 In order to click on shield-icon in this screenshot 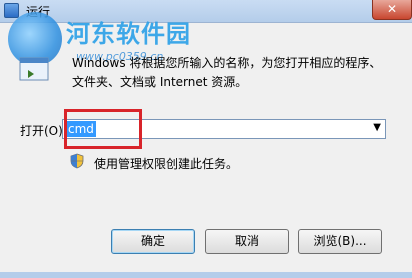, I will do `click(77, 161)`.